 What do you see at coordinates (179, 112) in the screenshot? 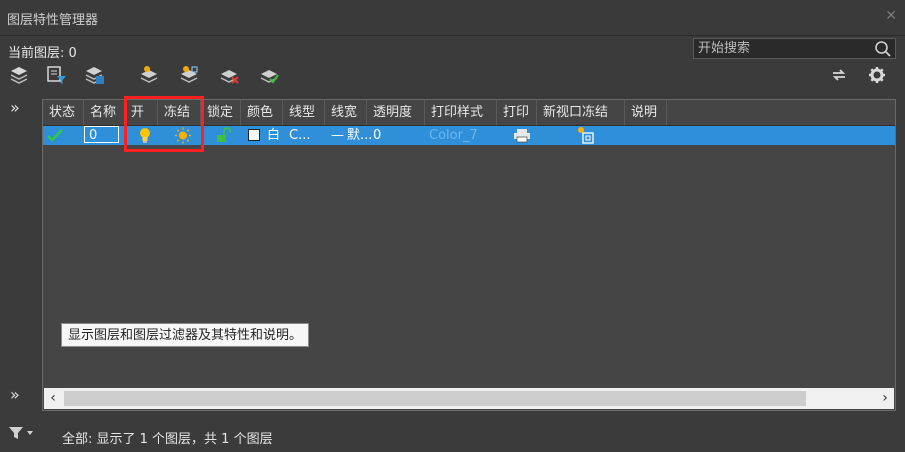
I see `column-freeze: 冻结` at bounding box center [179, 112].